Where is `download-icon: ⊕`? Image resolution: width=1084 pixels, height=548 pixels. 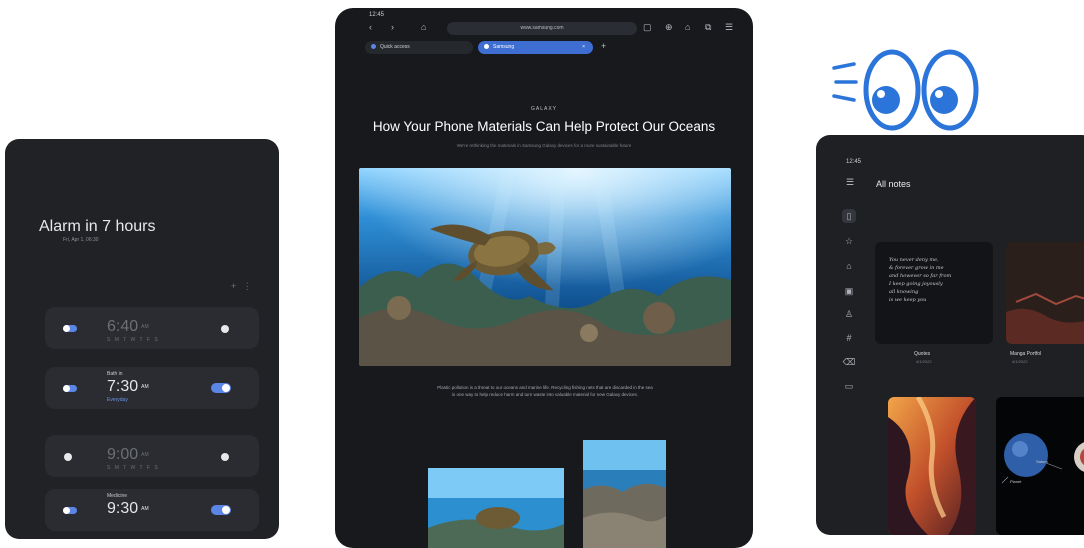
download-icon: ⊕ is located at coordinates (669, 27).